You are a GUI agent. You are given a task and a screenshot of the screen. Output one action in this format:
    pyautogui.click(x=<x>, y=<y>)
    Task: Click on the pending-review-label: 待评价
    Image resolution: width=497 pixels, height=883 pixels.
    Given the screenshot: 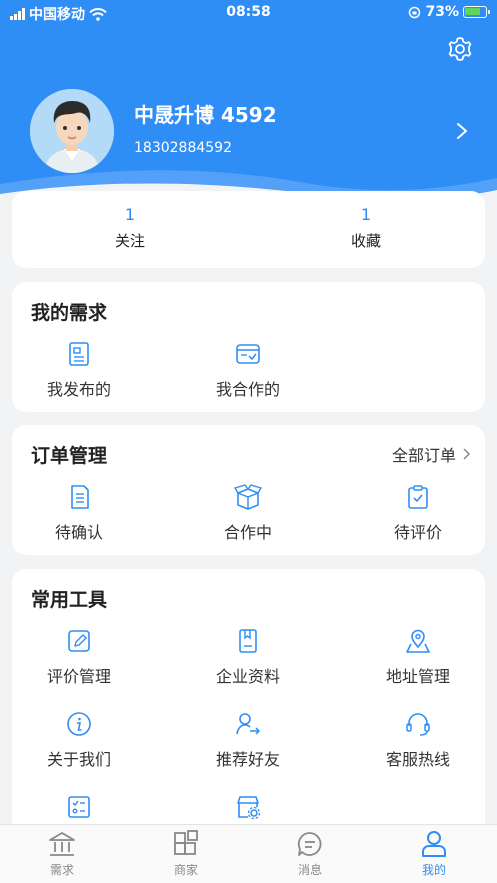 What is the action you would take?
    pyautogui.click(x=417, y=532)
    